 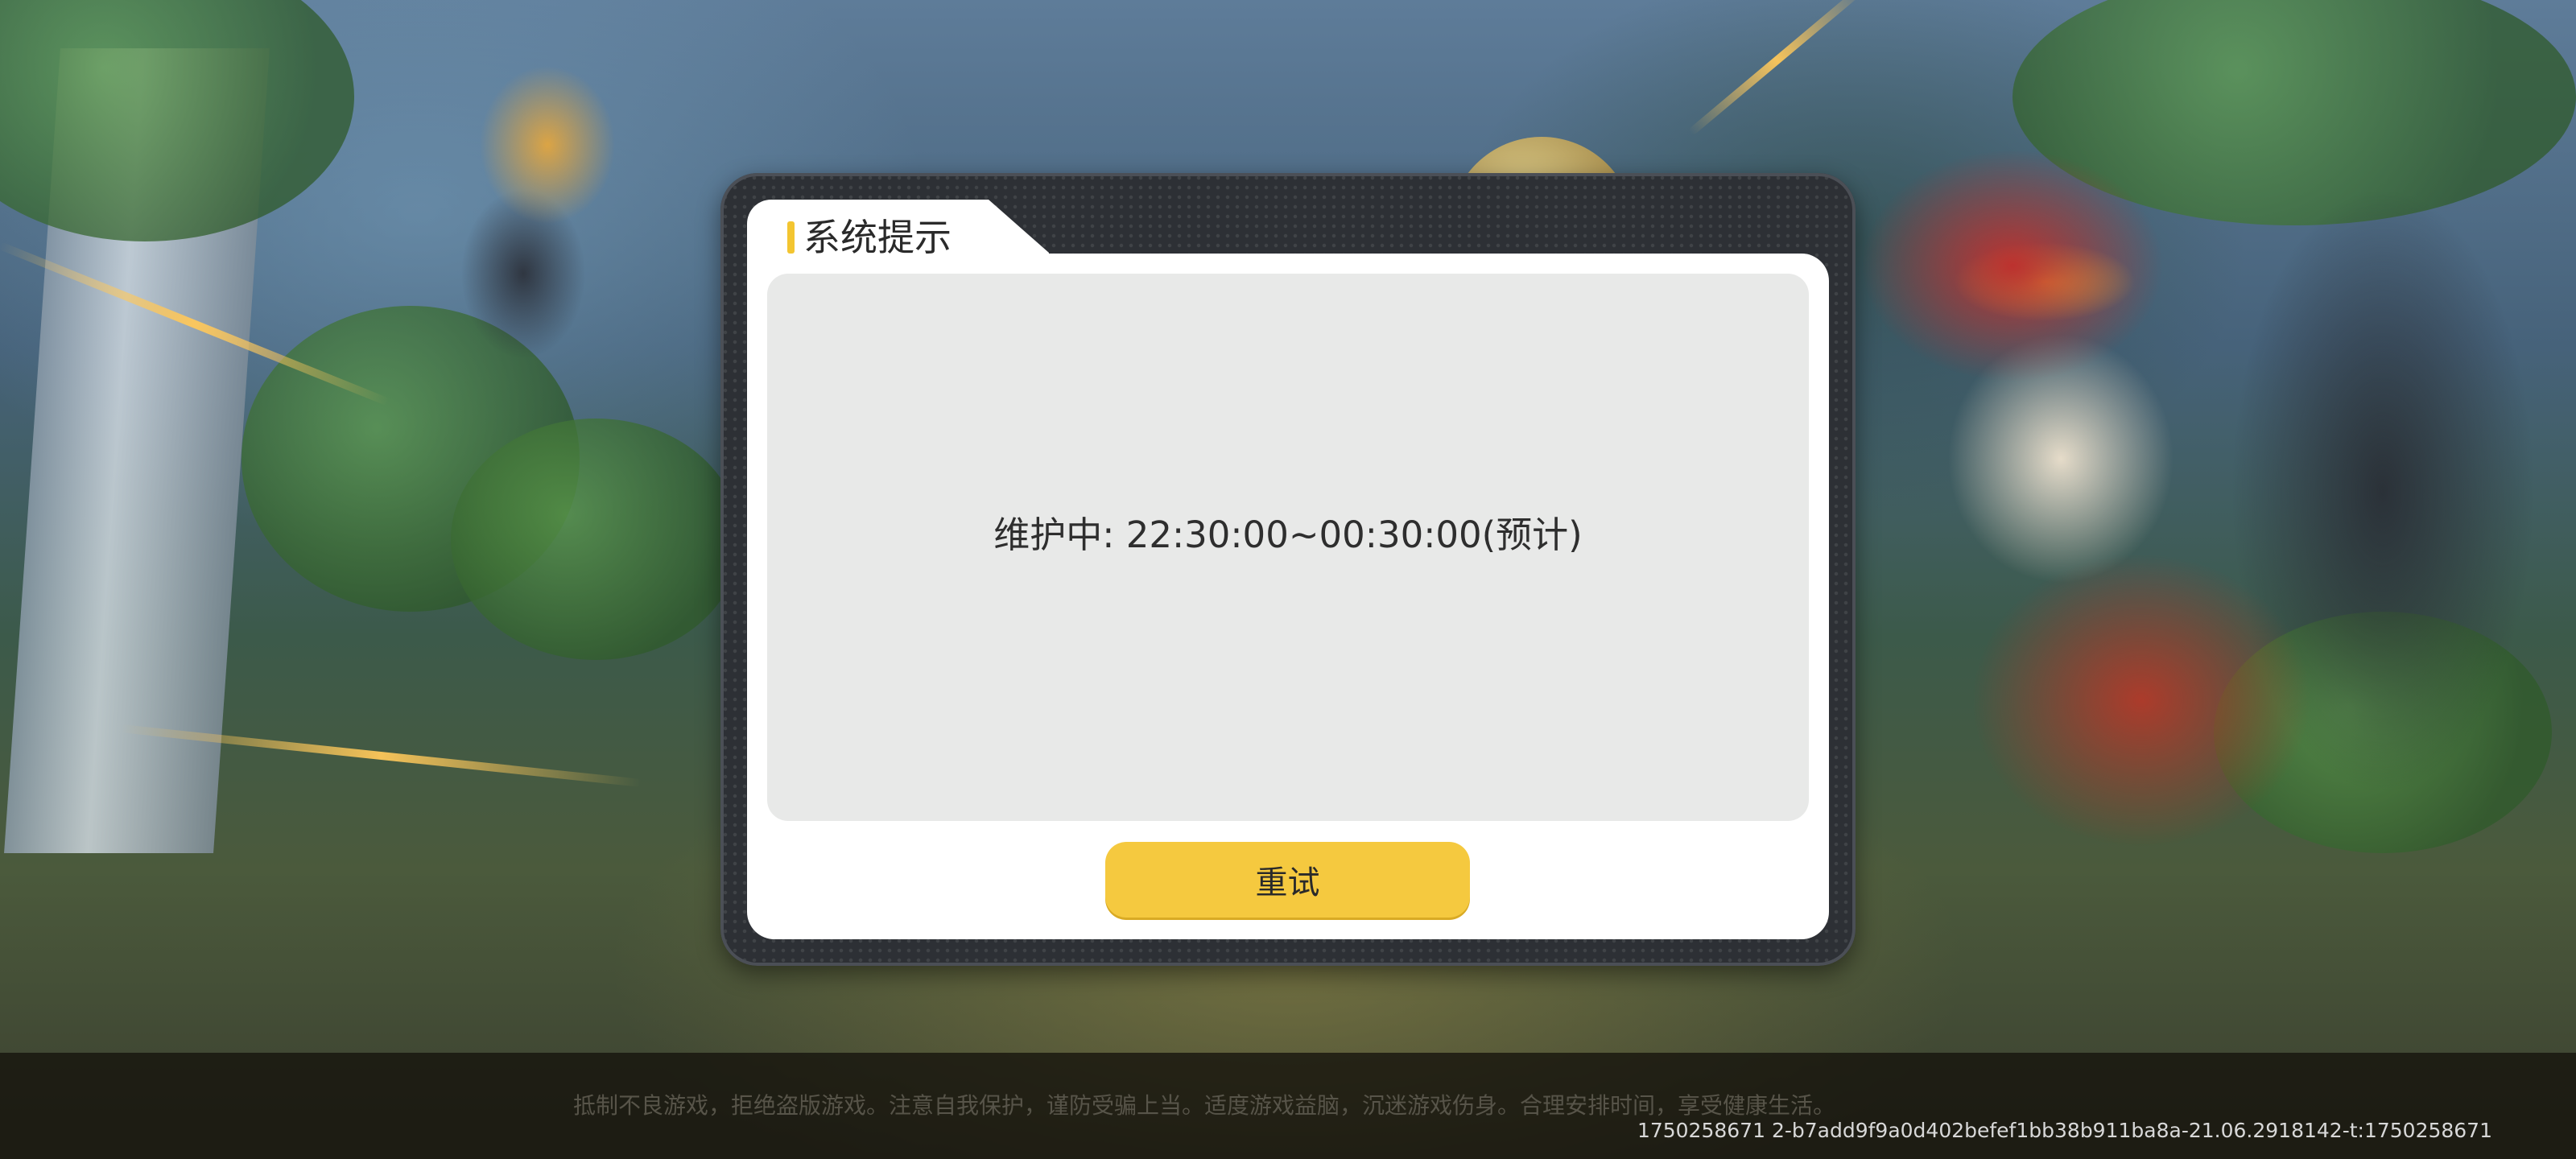 I want to click on maintenance-message: 维护中: 22:30:00~00:30:00(预计), so click(x=1288, y=534).